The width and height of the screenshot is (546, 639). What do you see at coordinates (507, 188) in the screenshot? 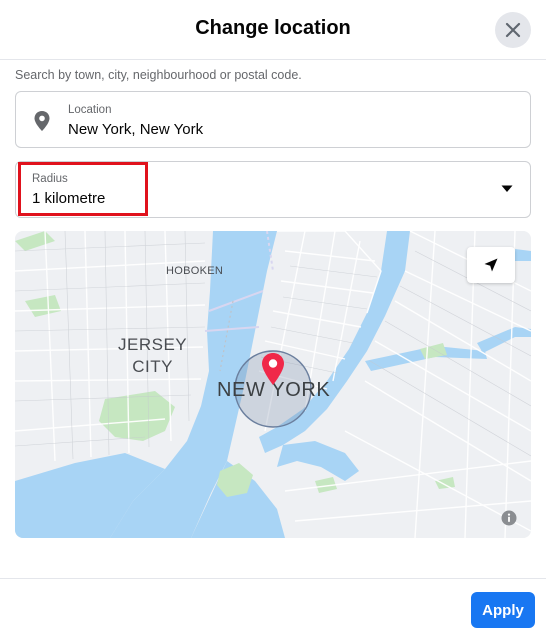
I see `dropdown-caret-icon` at bounding box center [507, 188].